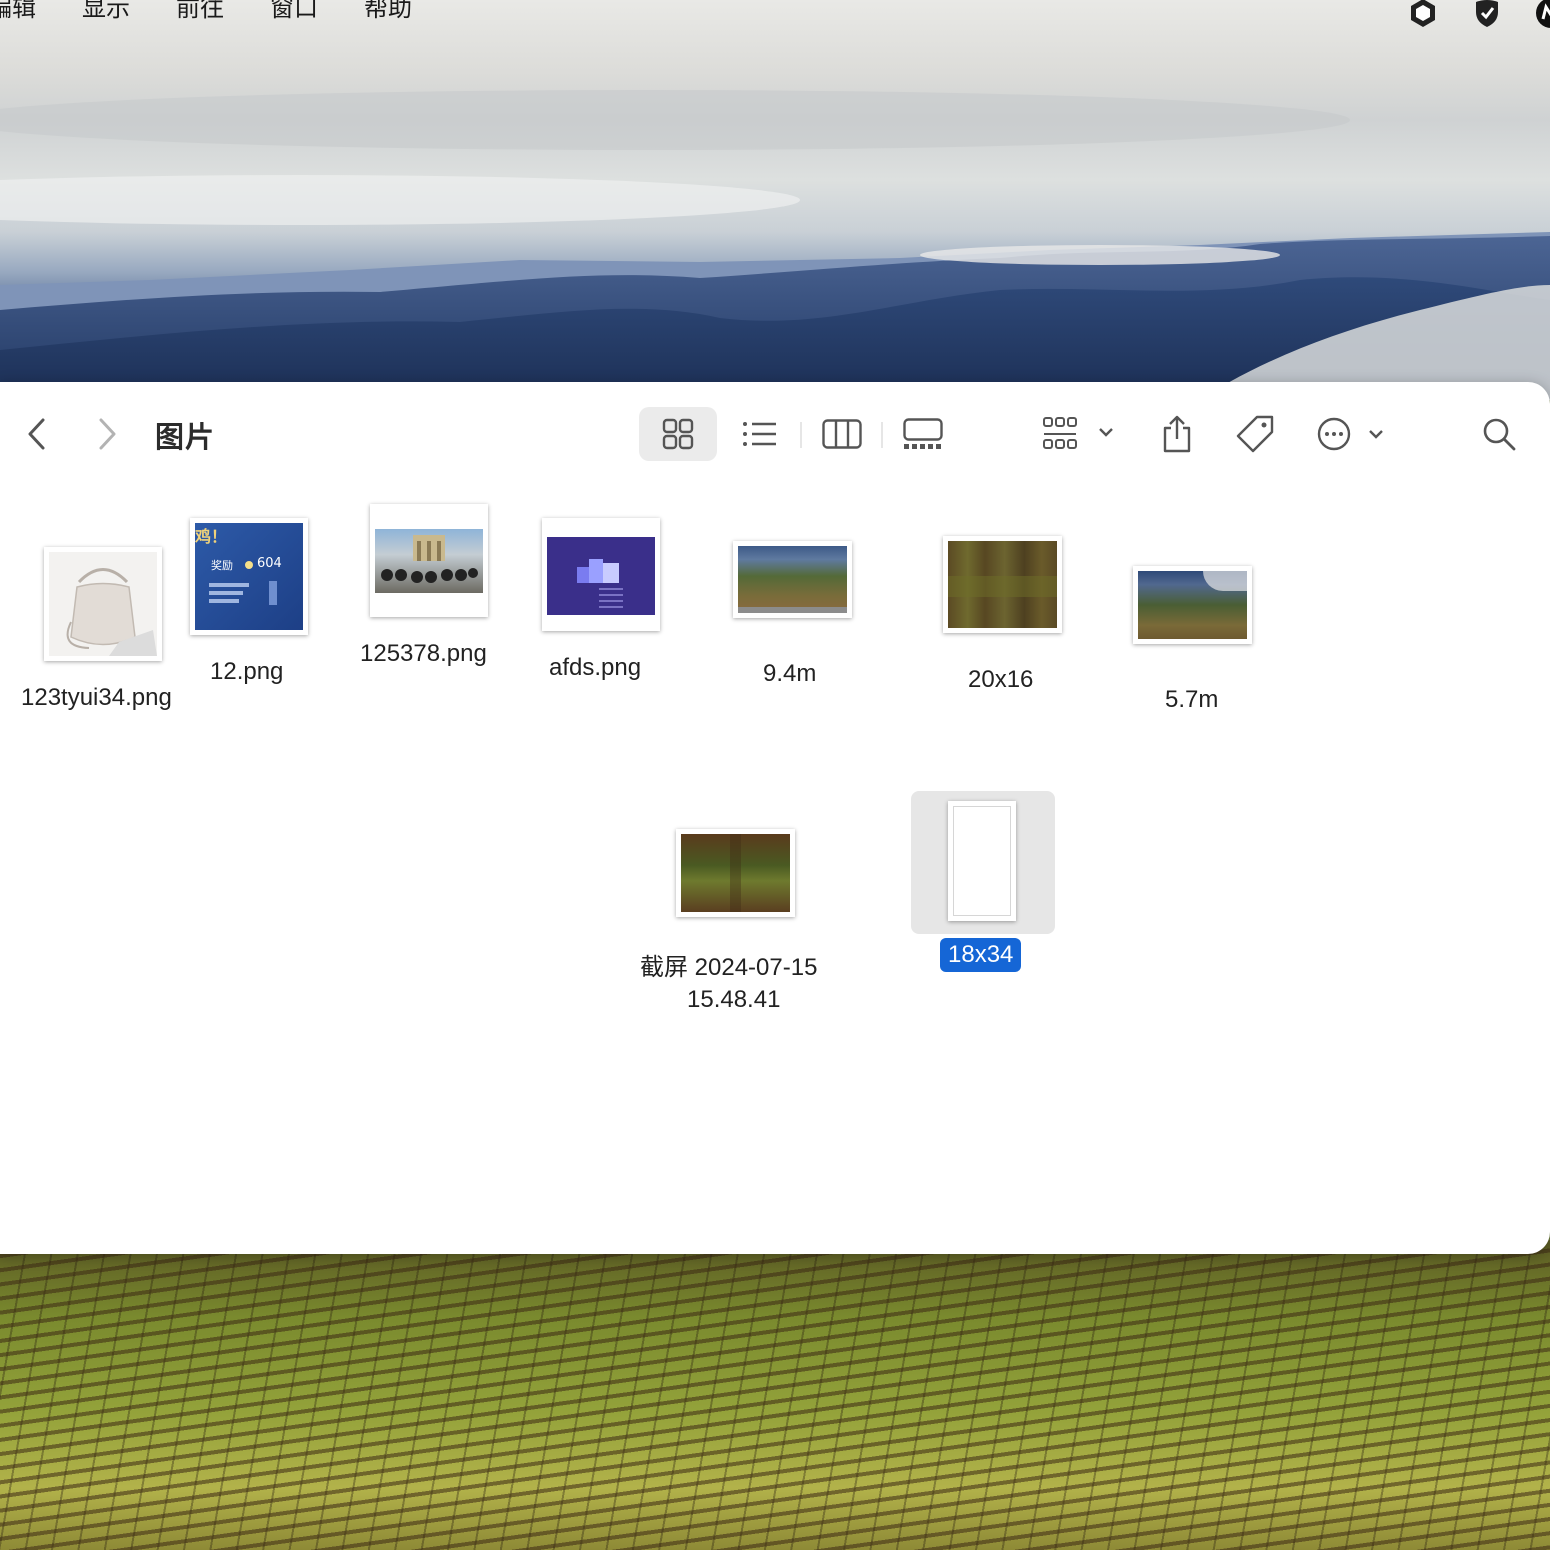 This screenshot has height=1550, width=1550. I want to click on search-icon, so click(1499, 434).